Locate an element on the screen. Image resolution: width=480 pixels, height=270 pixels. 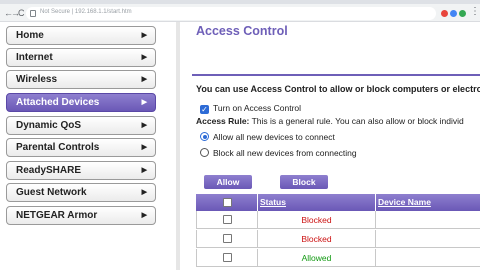
select-all-checkbox is located at coordinates (227, 202).